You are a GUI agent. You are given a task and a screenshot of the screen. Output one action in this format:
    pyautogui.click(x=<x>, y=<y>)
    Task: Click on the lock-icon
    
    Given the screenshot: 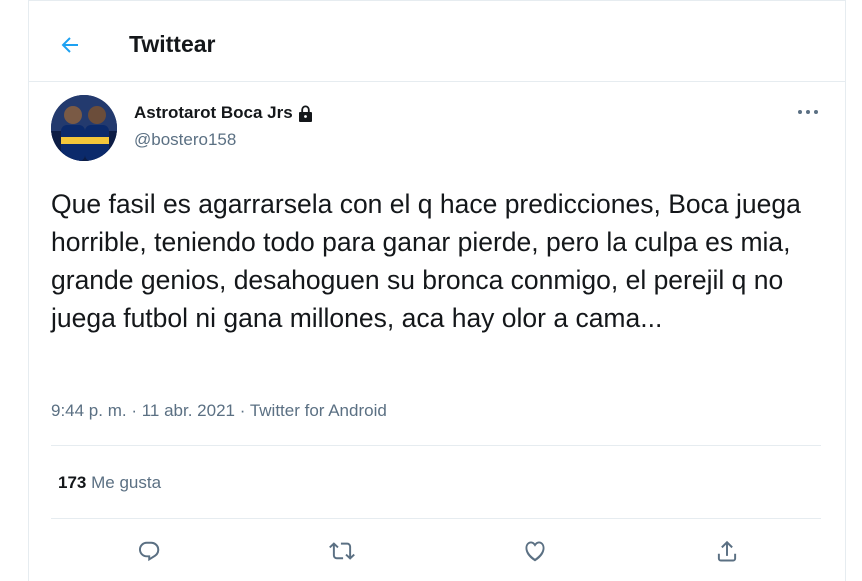 What is the action you would take?
    pyautogui.click(x=305, y=113)
    